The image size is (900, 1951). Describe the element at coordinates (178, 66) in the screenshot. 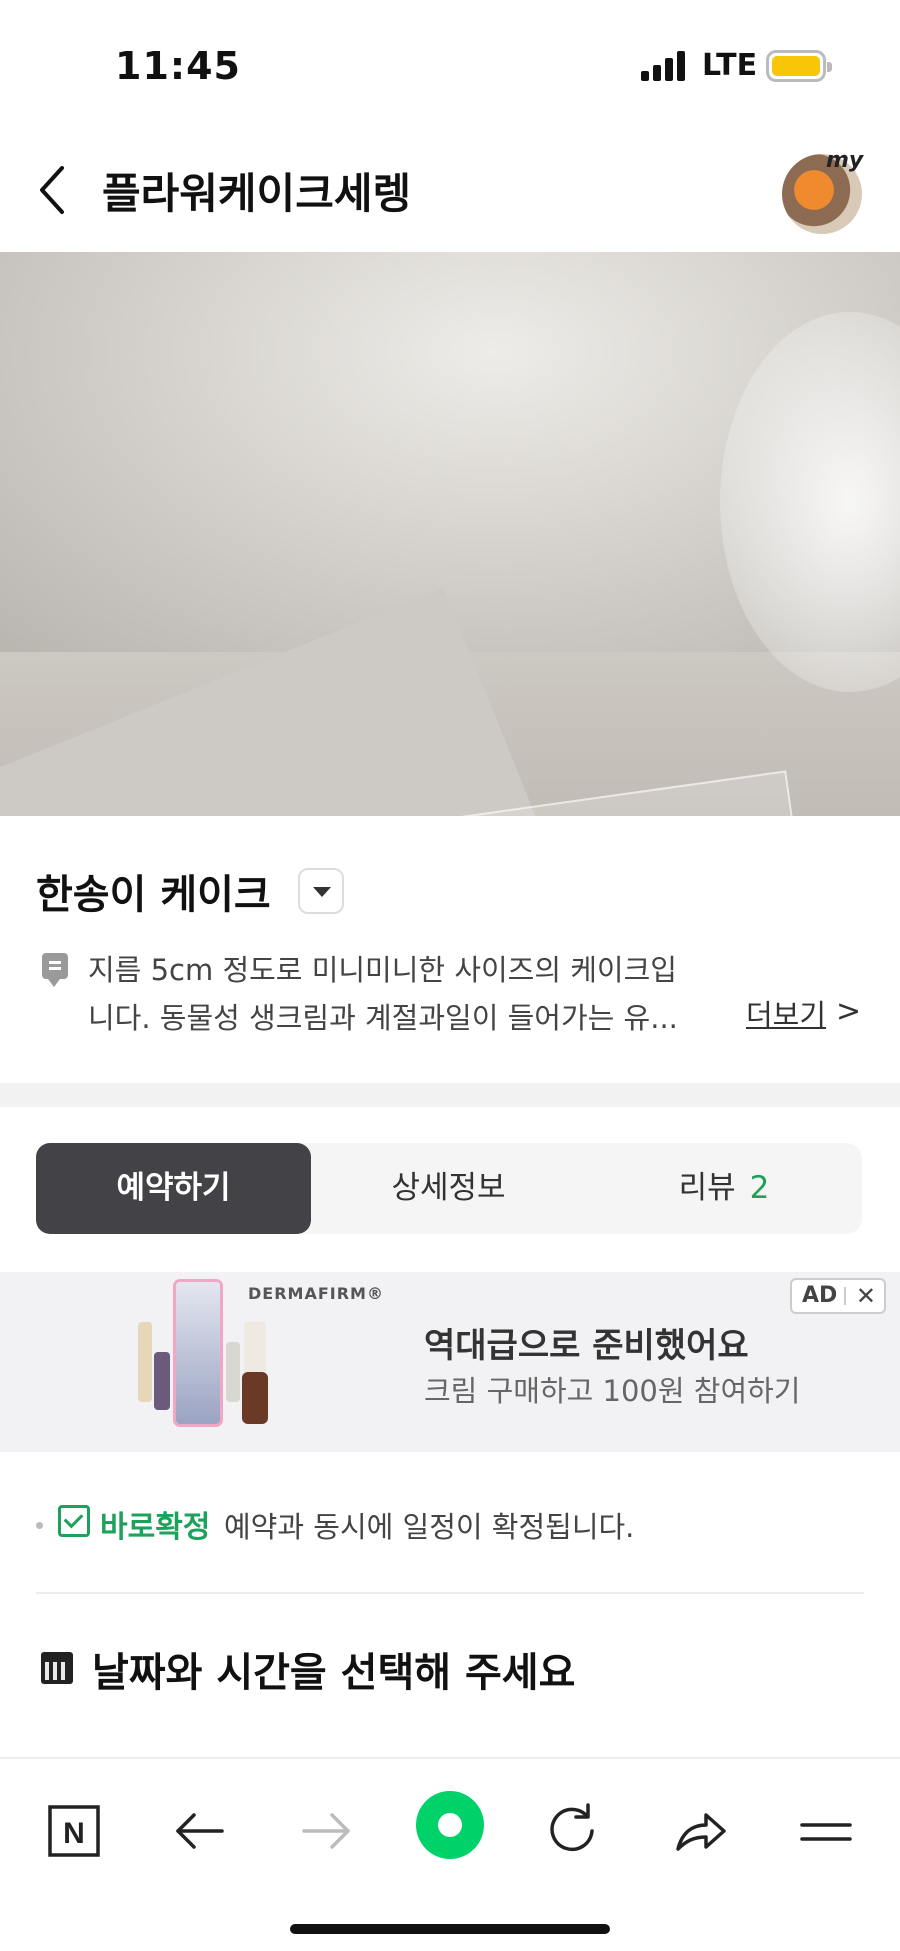

I see `clock: 11:45` at that location.